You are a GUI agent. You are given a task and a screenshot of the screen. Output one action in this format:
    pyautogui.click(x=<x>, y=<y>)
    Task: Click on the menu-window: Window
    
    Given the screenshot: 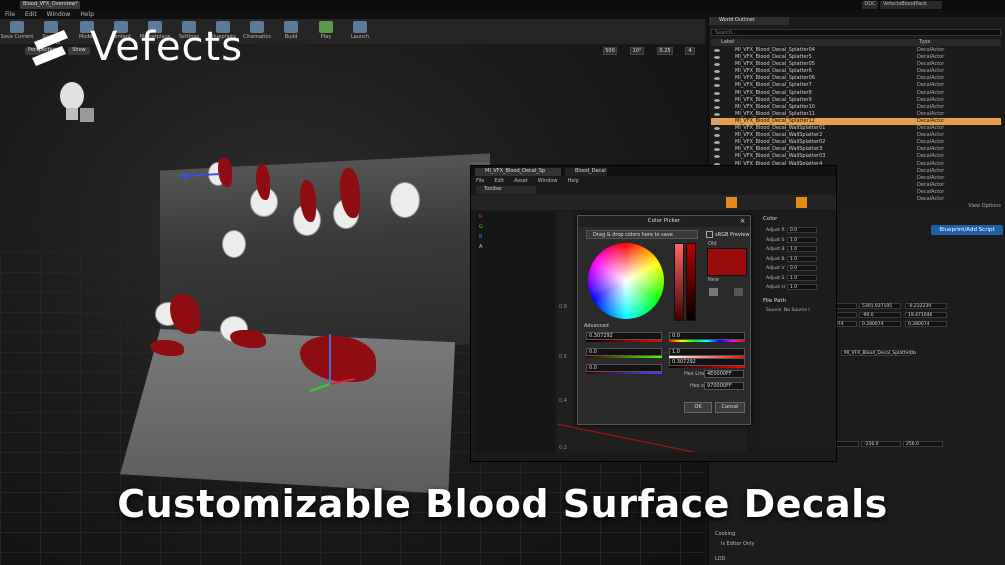 What is the action you would take?
    pyautogui.click(x=548, y=181)
    